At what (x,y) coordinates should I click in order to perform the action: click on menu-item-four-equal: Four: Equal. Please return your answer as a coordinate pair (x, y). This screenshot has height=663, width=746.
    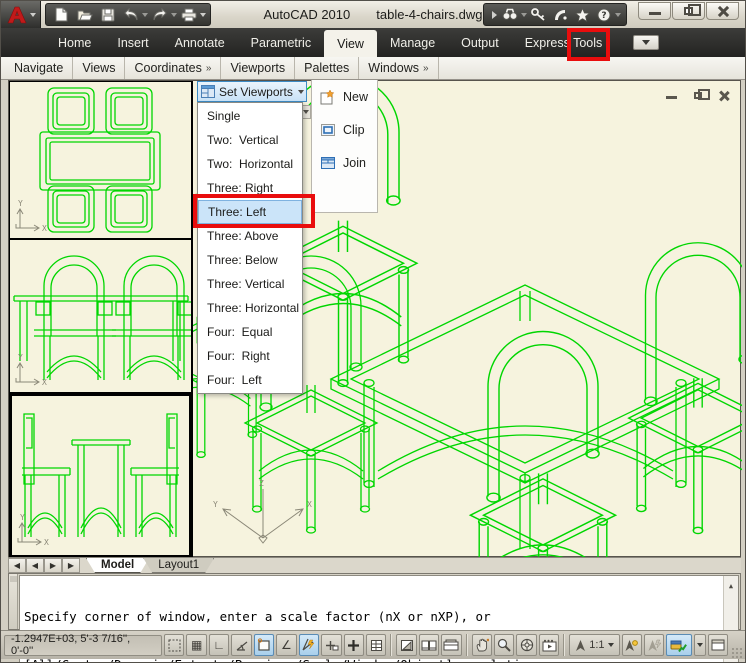
    Looking at the image, I should click on (250, 332).